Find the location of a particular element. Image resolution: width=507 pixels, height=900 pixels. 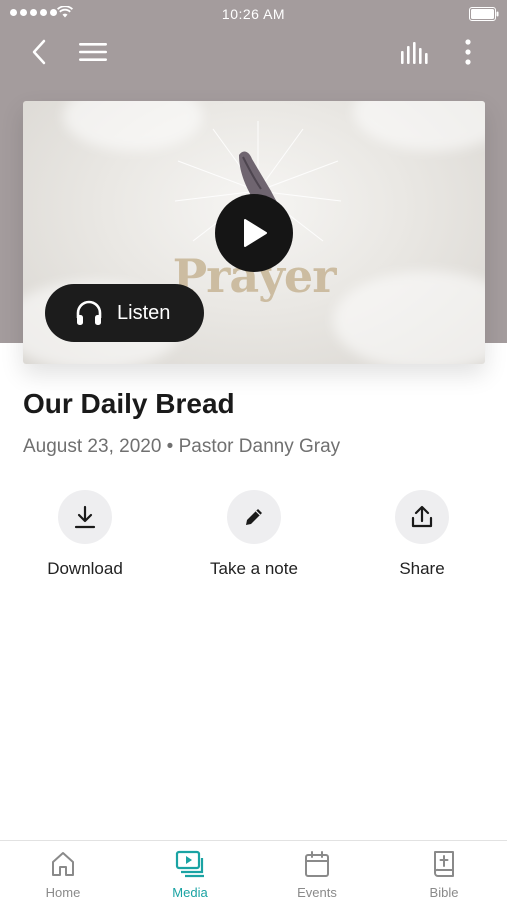

share-label: Share is located at coordinates (422, 568).